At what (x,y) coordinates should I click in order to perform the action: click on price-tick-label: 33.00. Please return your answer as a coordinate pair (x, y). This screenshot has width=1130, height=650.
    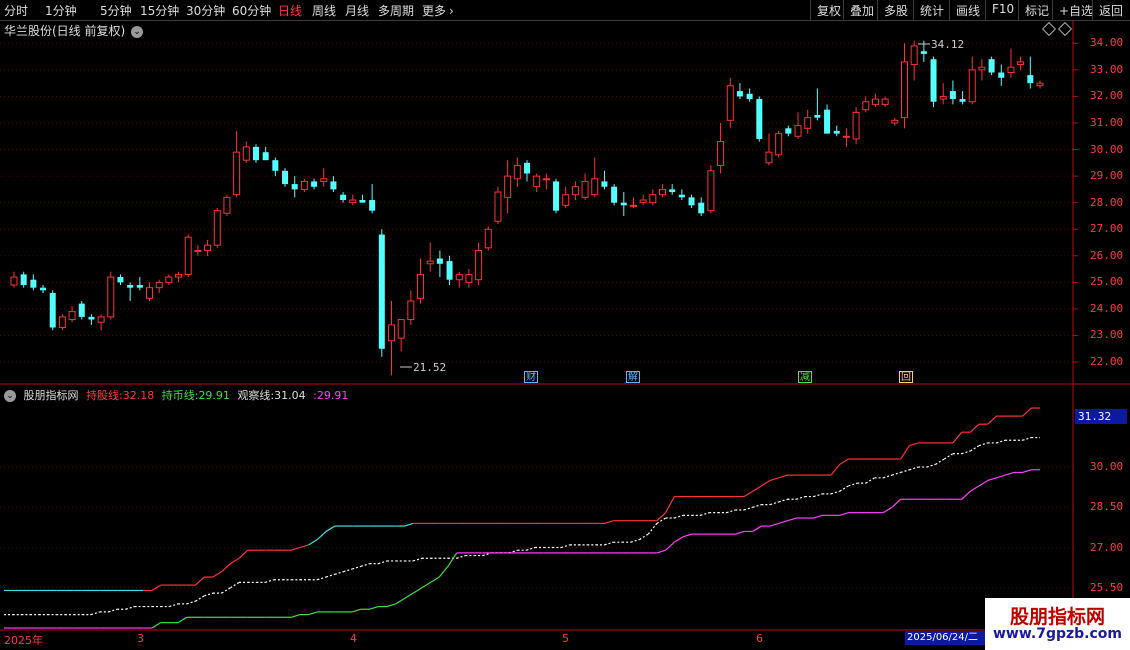
    Looking at the image, I should click on (1107, 69).